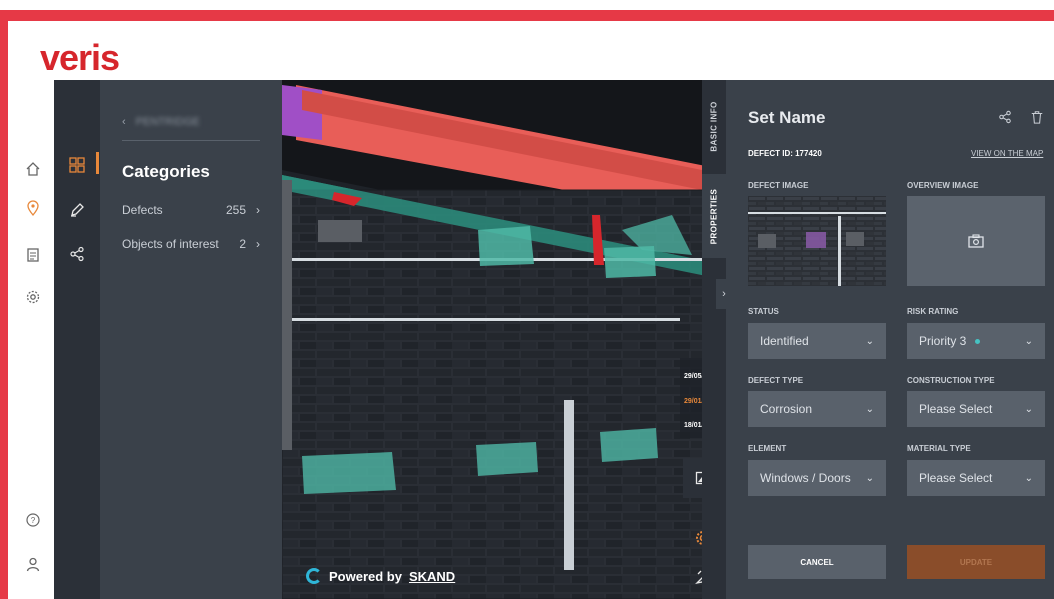  Describe the element at coordinates (786, 409) in the screenshot. I see `defect-type-value: Corrosion` at that location.